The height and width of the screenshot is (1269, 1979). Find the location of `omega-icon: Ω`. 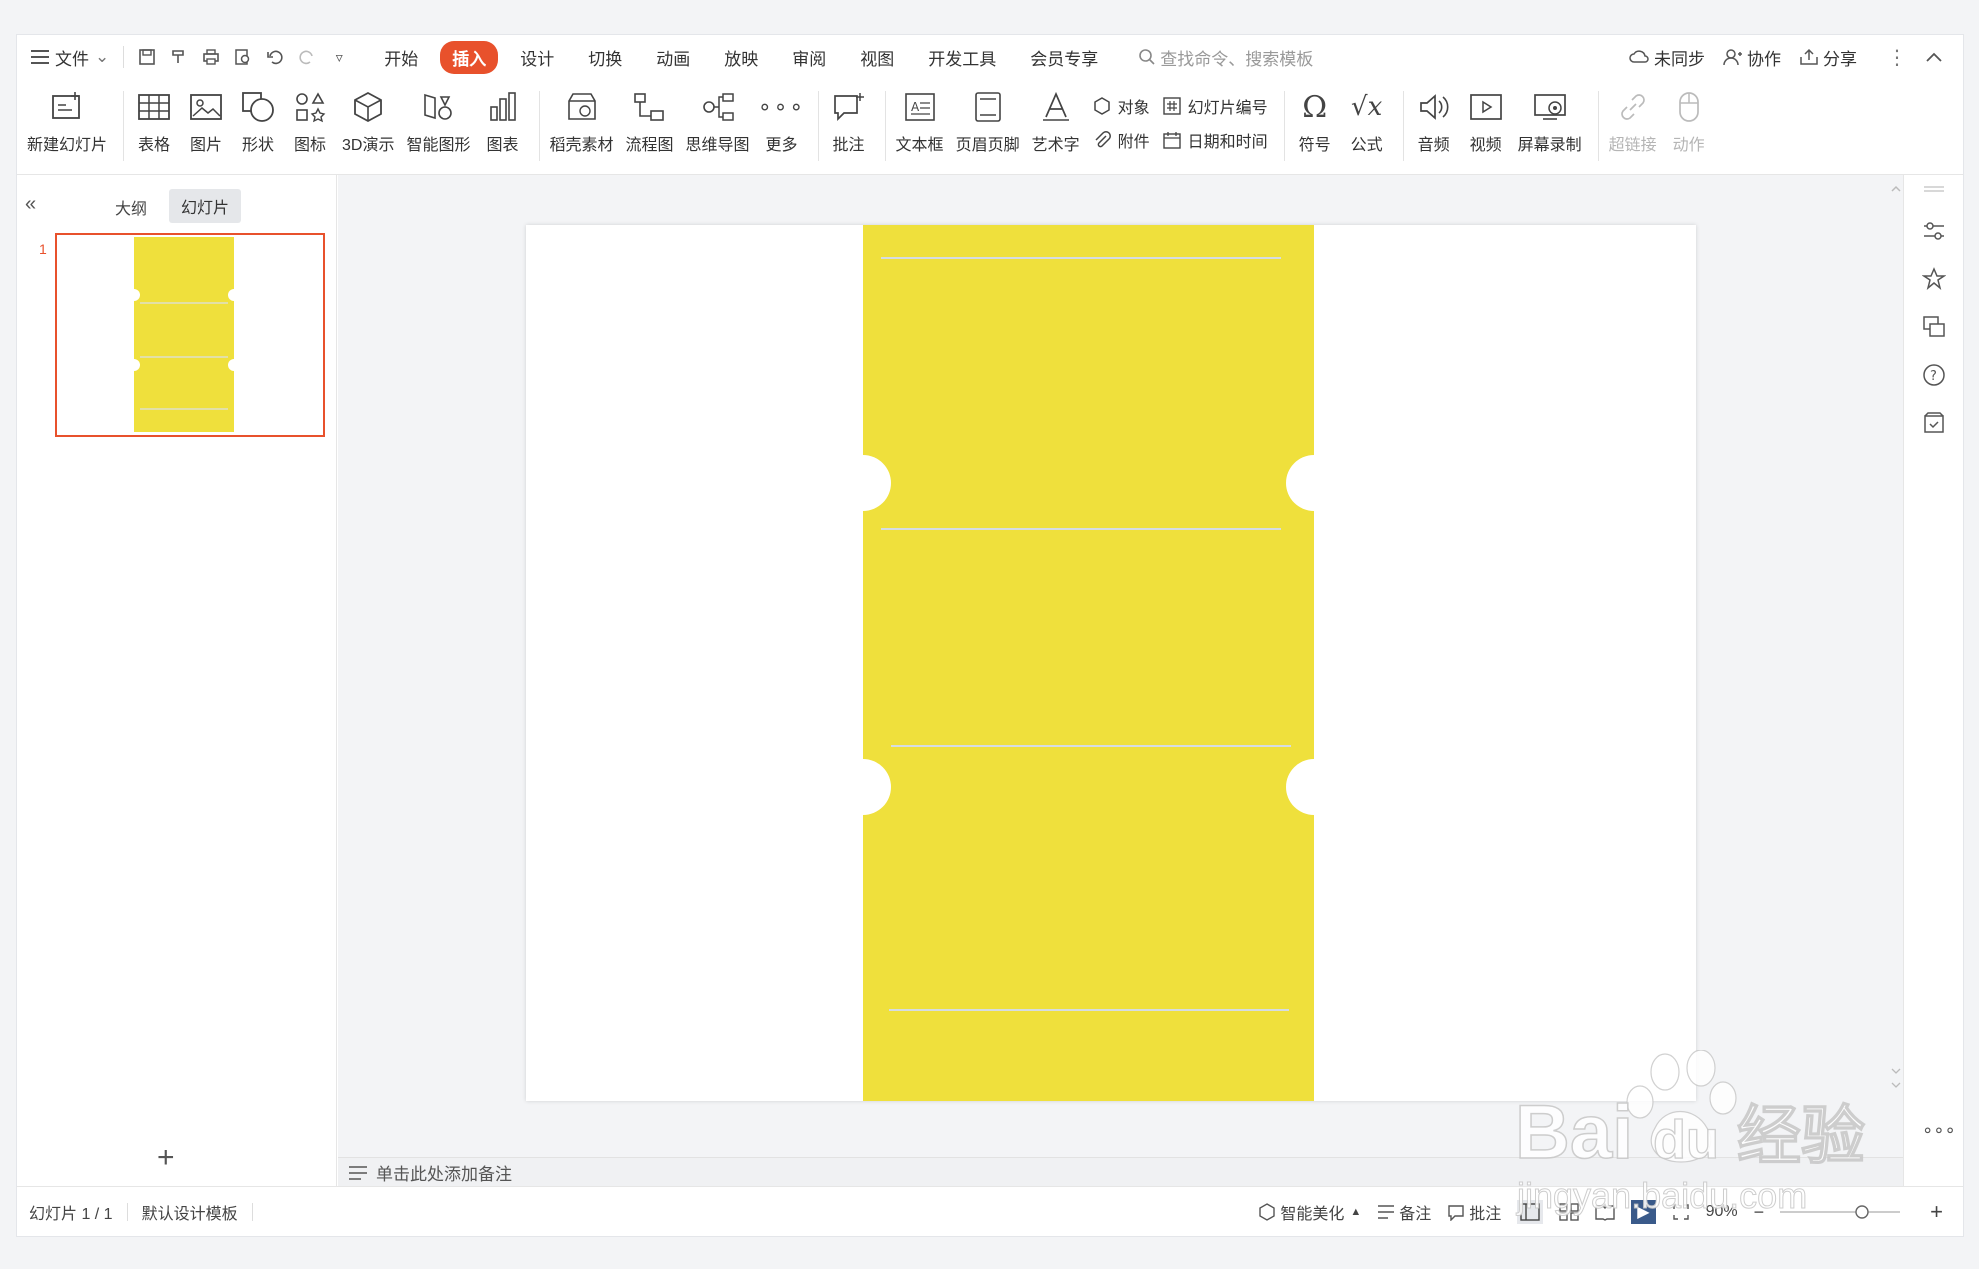

omega-icon: Ω is located at coordinates (1315, 107).